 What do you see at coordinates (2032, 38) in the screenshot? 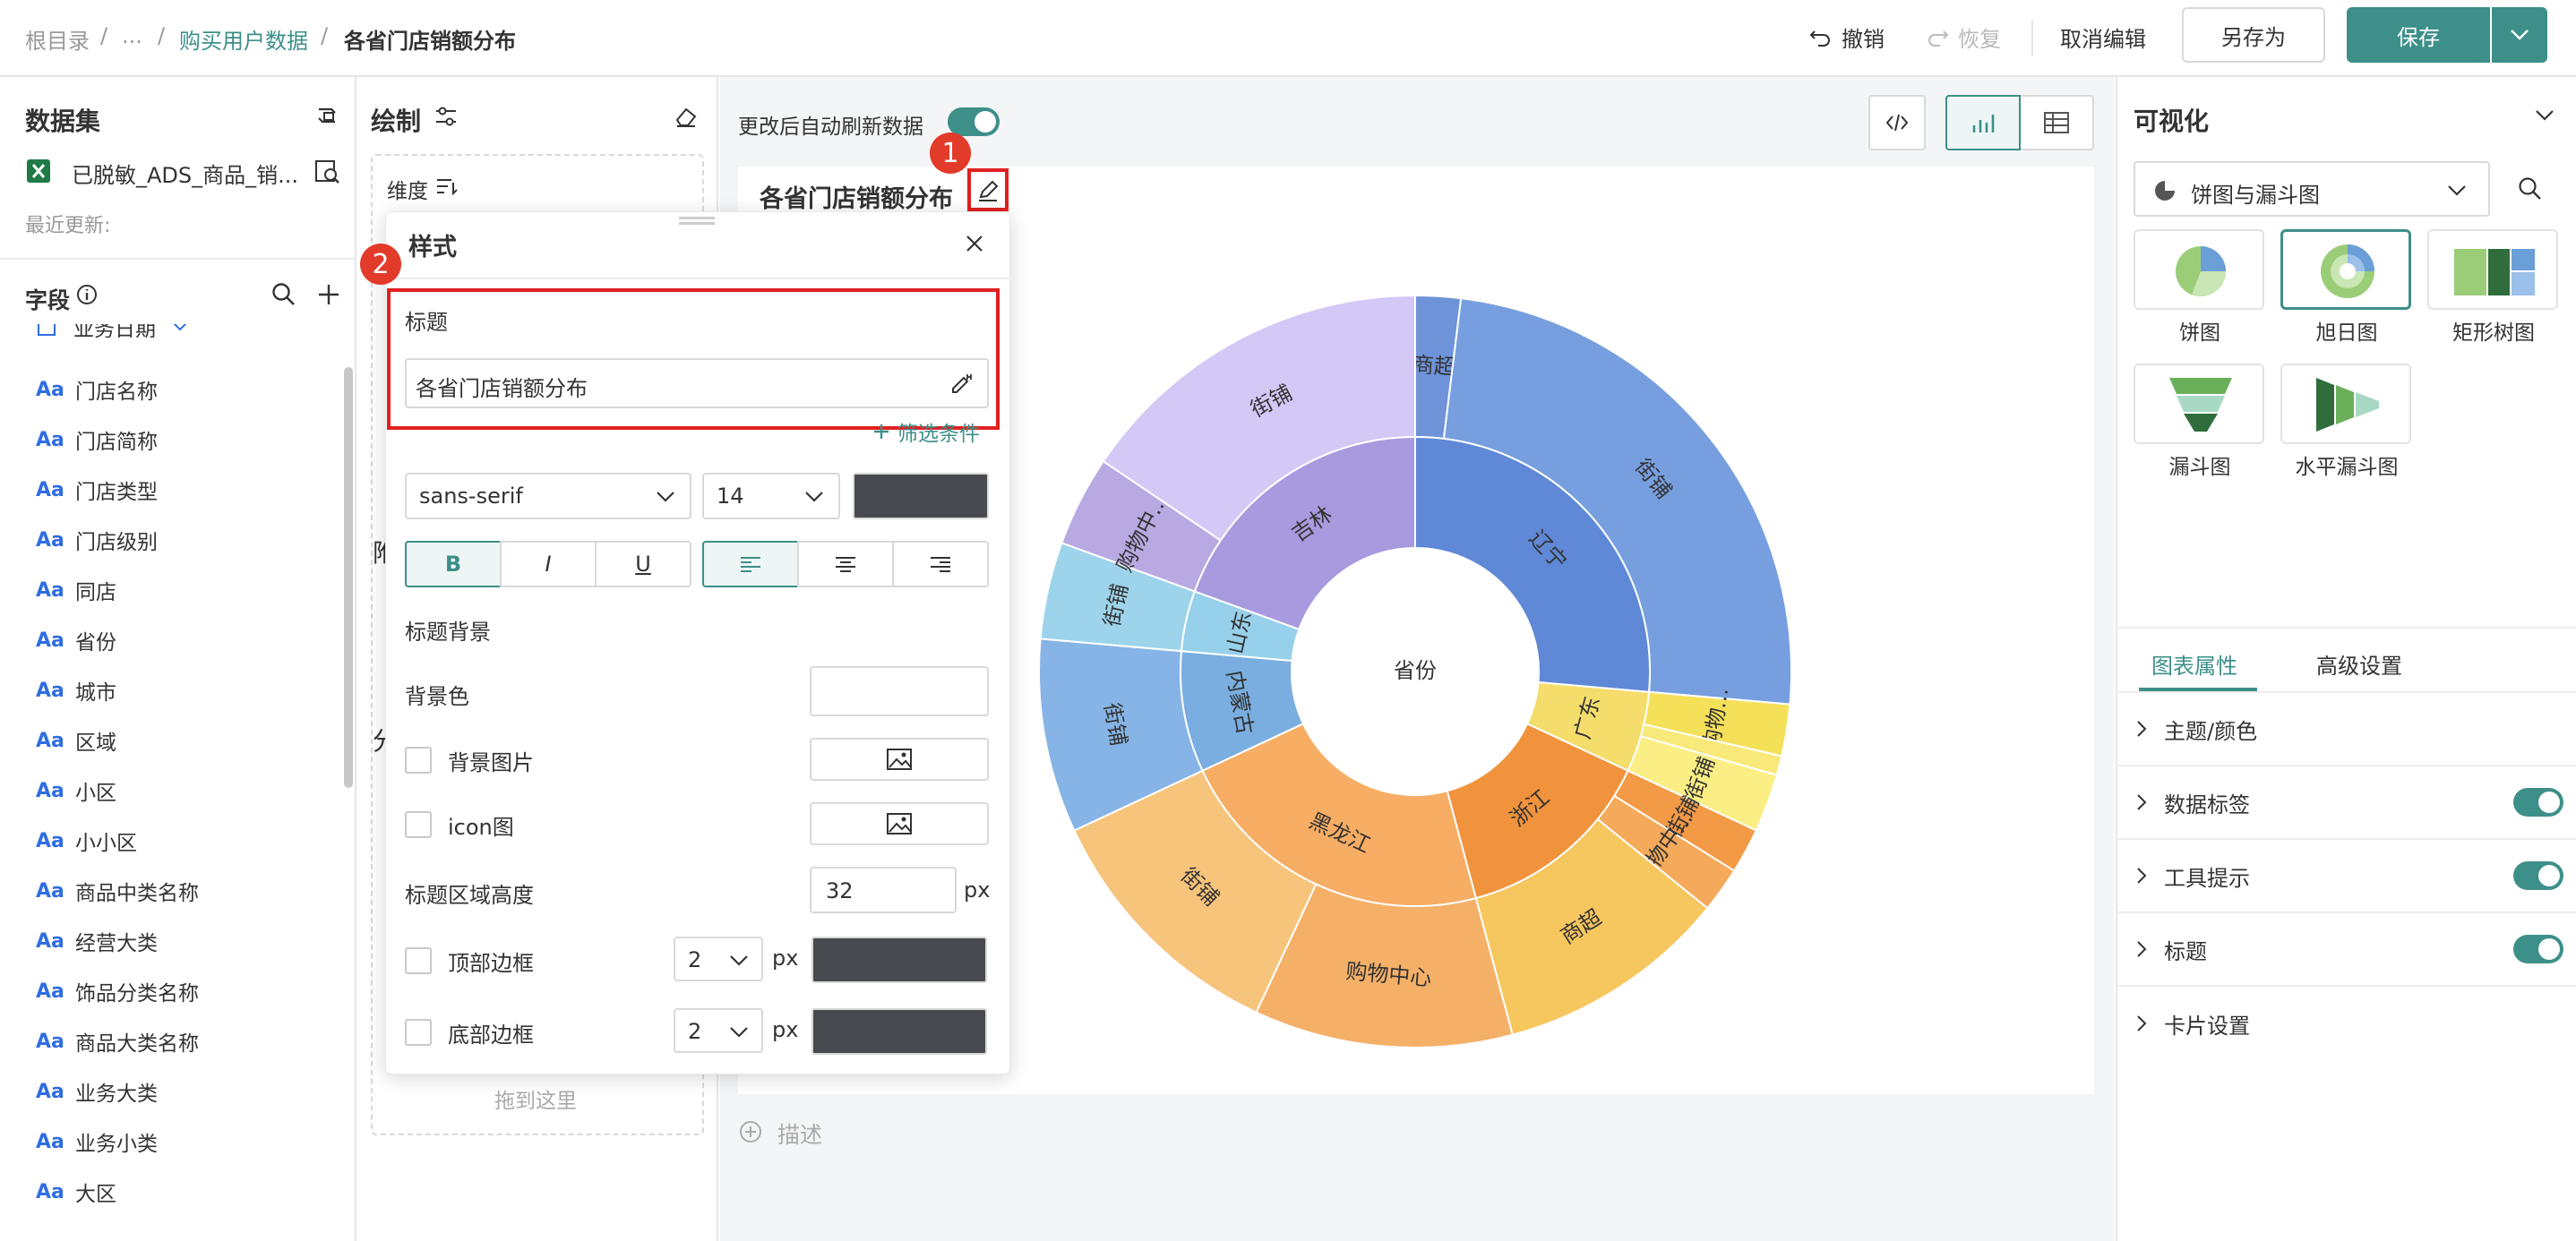
I see `toolbar-divider` at bounding box center [2032, 38].